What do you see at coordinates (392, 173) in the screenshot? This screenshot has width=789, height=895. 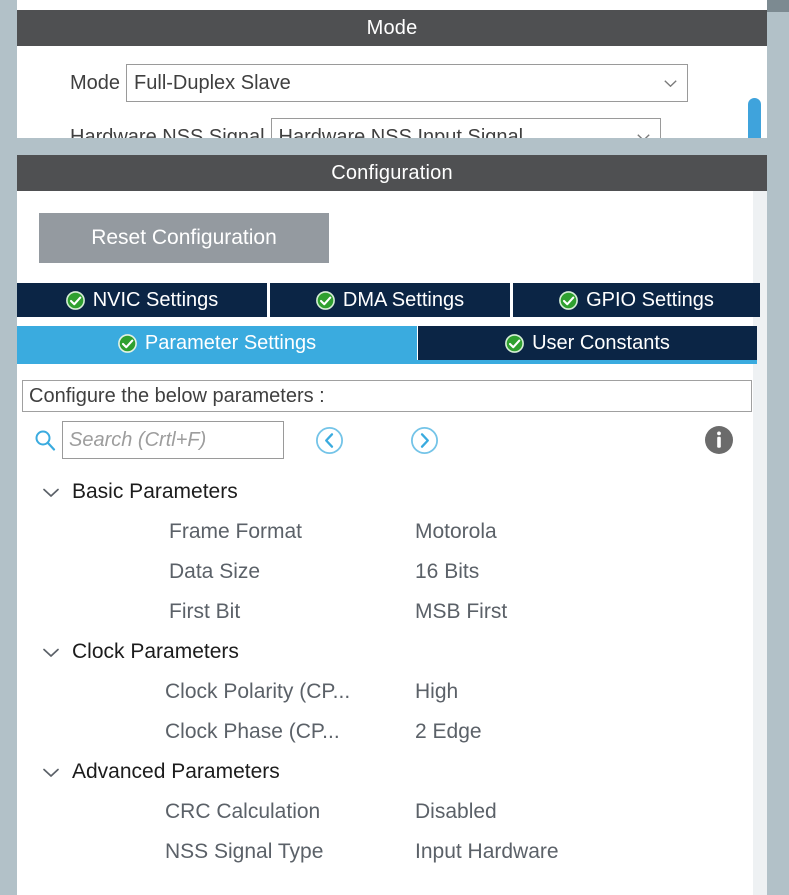 I see `configuration-panel-title: Configuration` at bounding box center [392, 173].